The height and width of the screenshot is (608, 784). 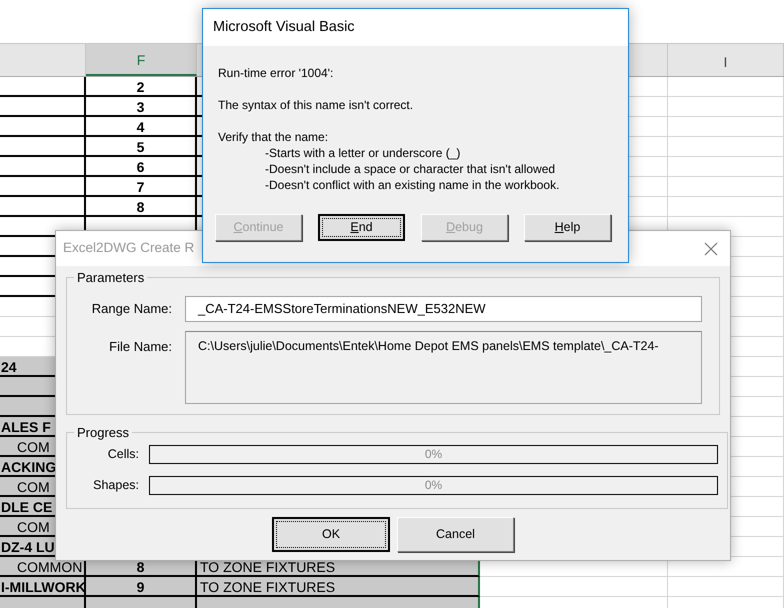 What do you see at coordinates (443, 367) in the screenshot?
I see `file-name-field: C:\Users\julie\Documents\Entek\Home Depot EMS panels\EMS template\_CA-T24-` at bounding box center [443, 367].